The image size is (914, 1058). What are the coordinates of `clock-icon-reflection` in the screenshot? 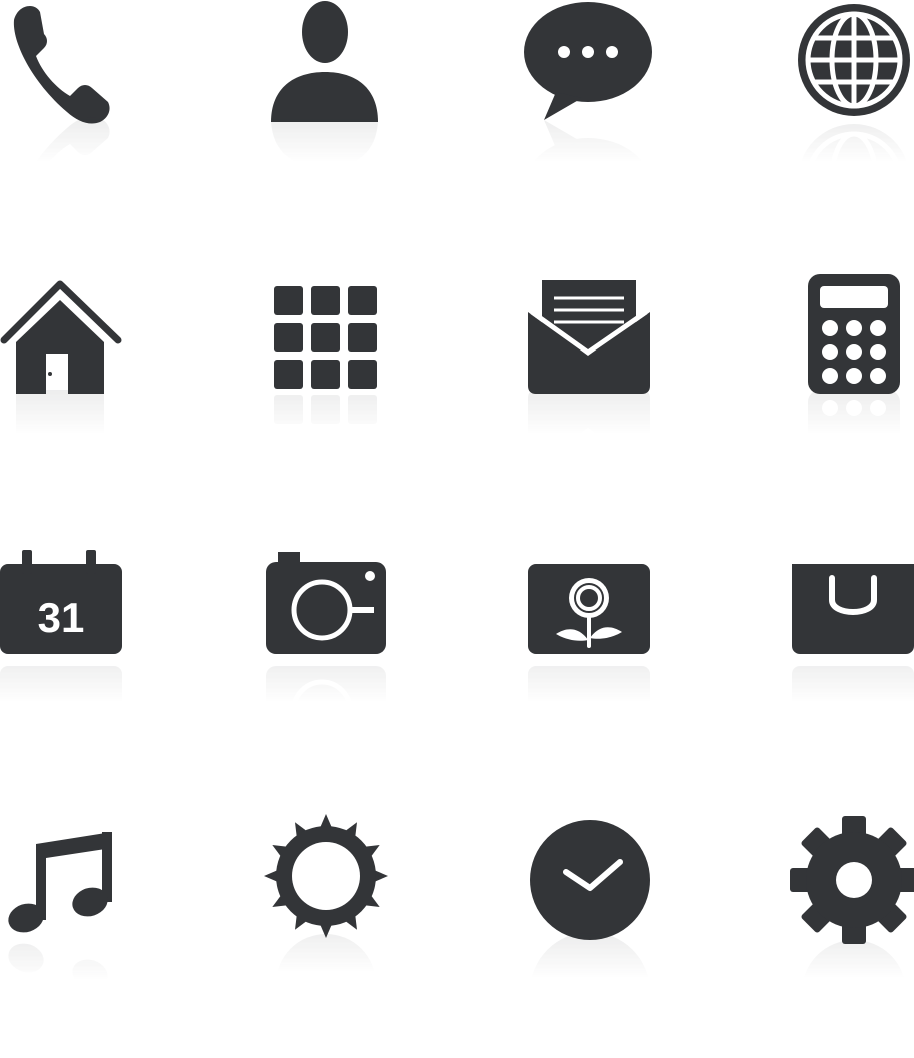 It's located at (590, 992).